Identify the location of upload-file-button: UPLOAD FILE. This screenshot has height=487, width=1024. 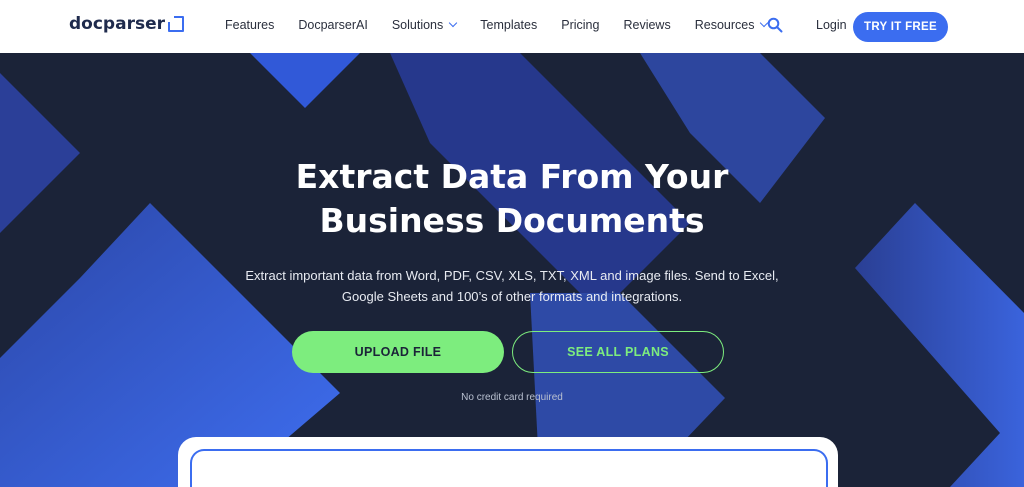
(398, 352).